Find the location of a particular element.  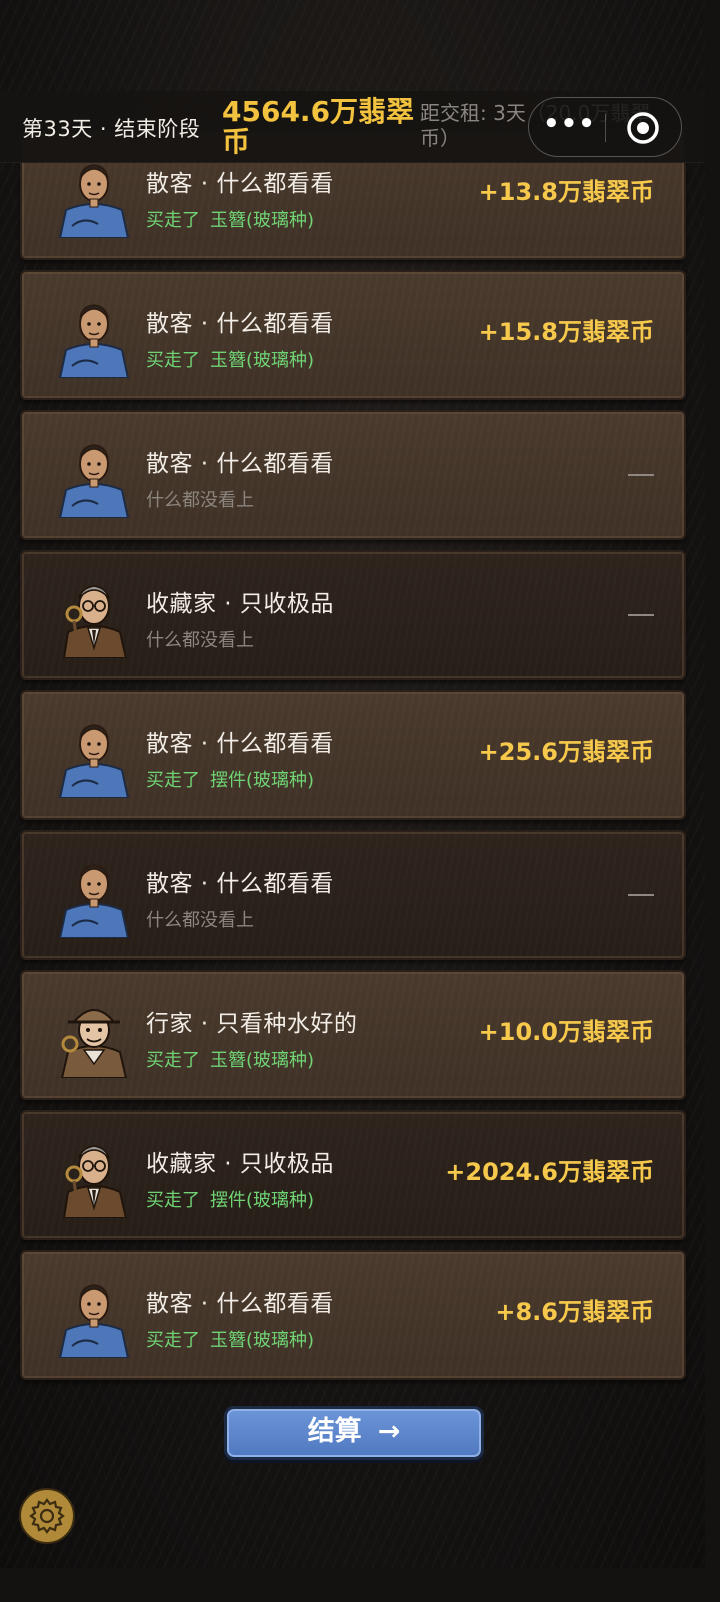

income-amount: +25.6万翡翠币 is located at coordinates (566, 752).